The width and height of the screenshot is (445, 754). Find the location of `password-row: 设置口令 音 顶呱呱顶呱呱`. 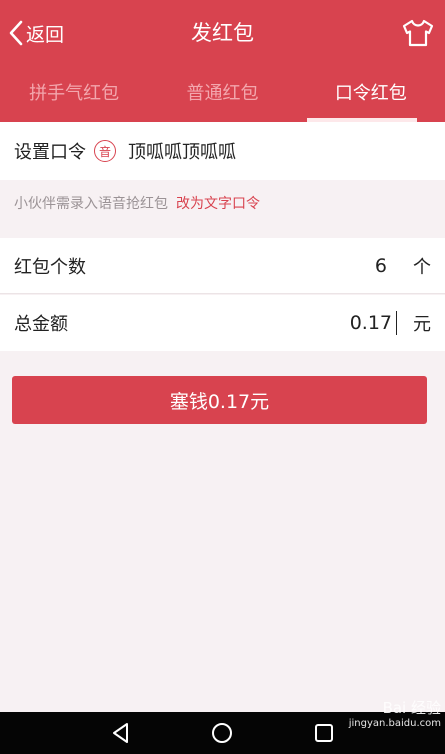

password-row: 设置口令 音 顶呱呱顶呱呱 is located at coordinates (222, 151).